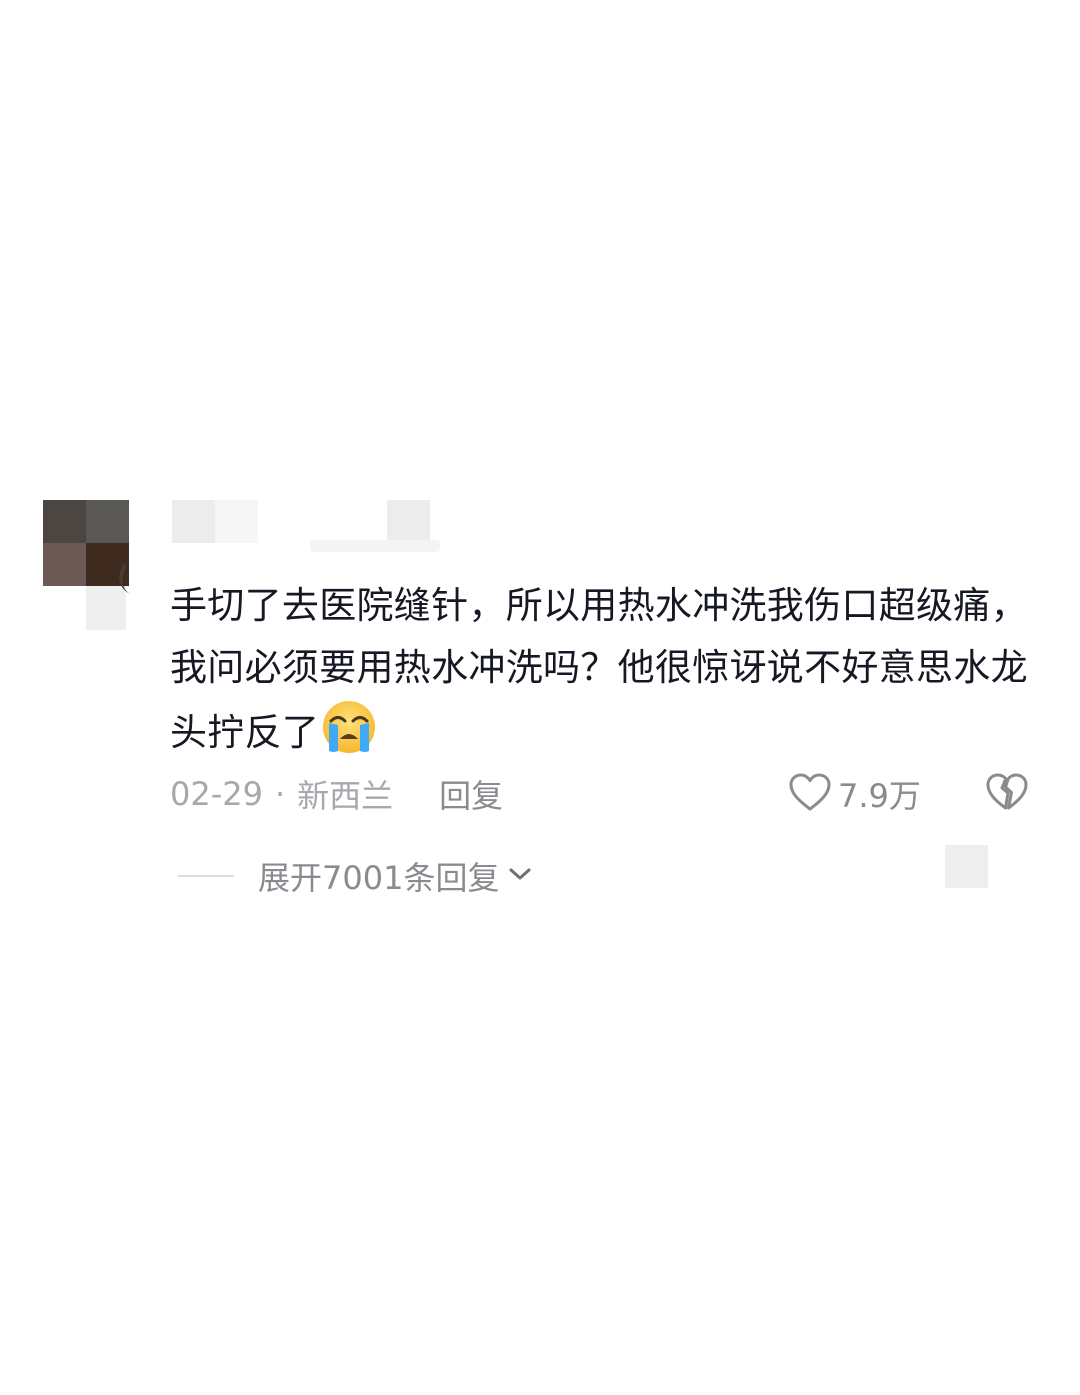  Describe the element at coordinates (379, 878) in the screenshot. I see `expand-replies-label: 展开7001条回复` at that location.